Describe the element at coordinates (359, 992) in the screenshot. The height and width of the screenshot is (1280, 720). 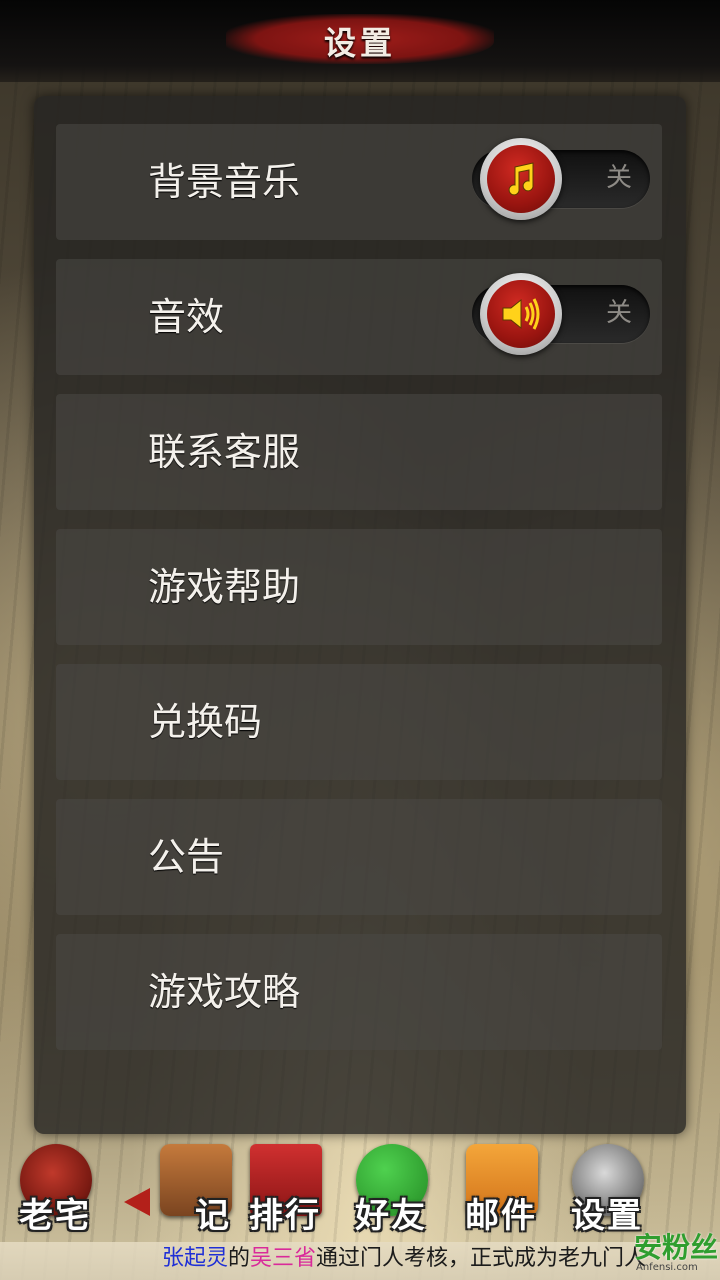
I see `setting-row-game-guide: 游戏攻略` at that location.